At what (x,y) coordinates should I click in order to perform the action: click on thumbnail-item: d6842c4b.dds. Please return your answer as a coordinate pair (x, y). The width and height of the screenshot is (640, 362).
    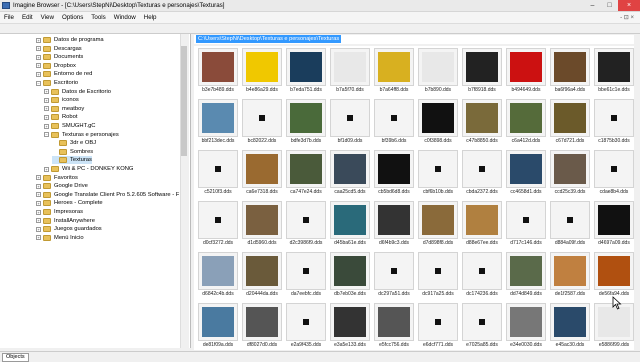
    Looking at the image, I should click on (218, 276).